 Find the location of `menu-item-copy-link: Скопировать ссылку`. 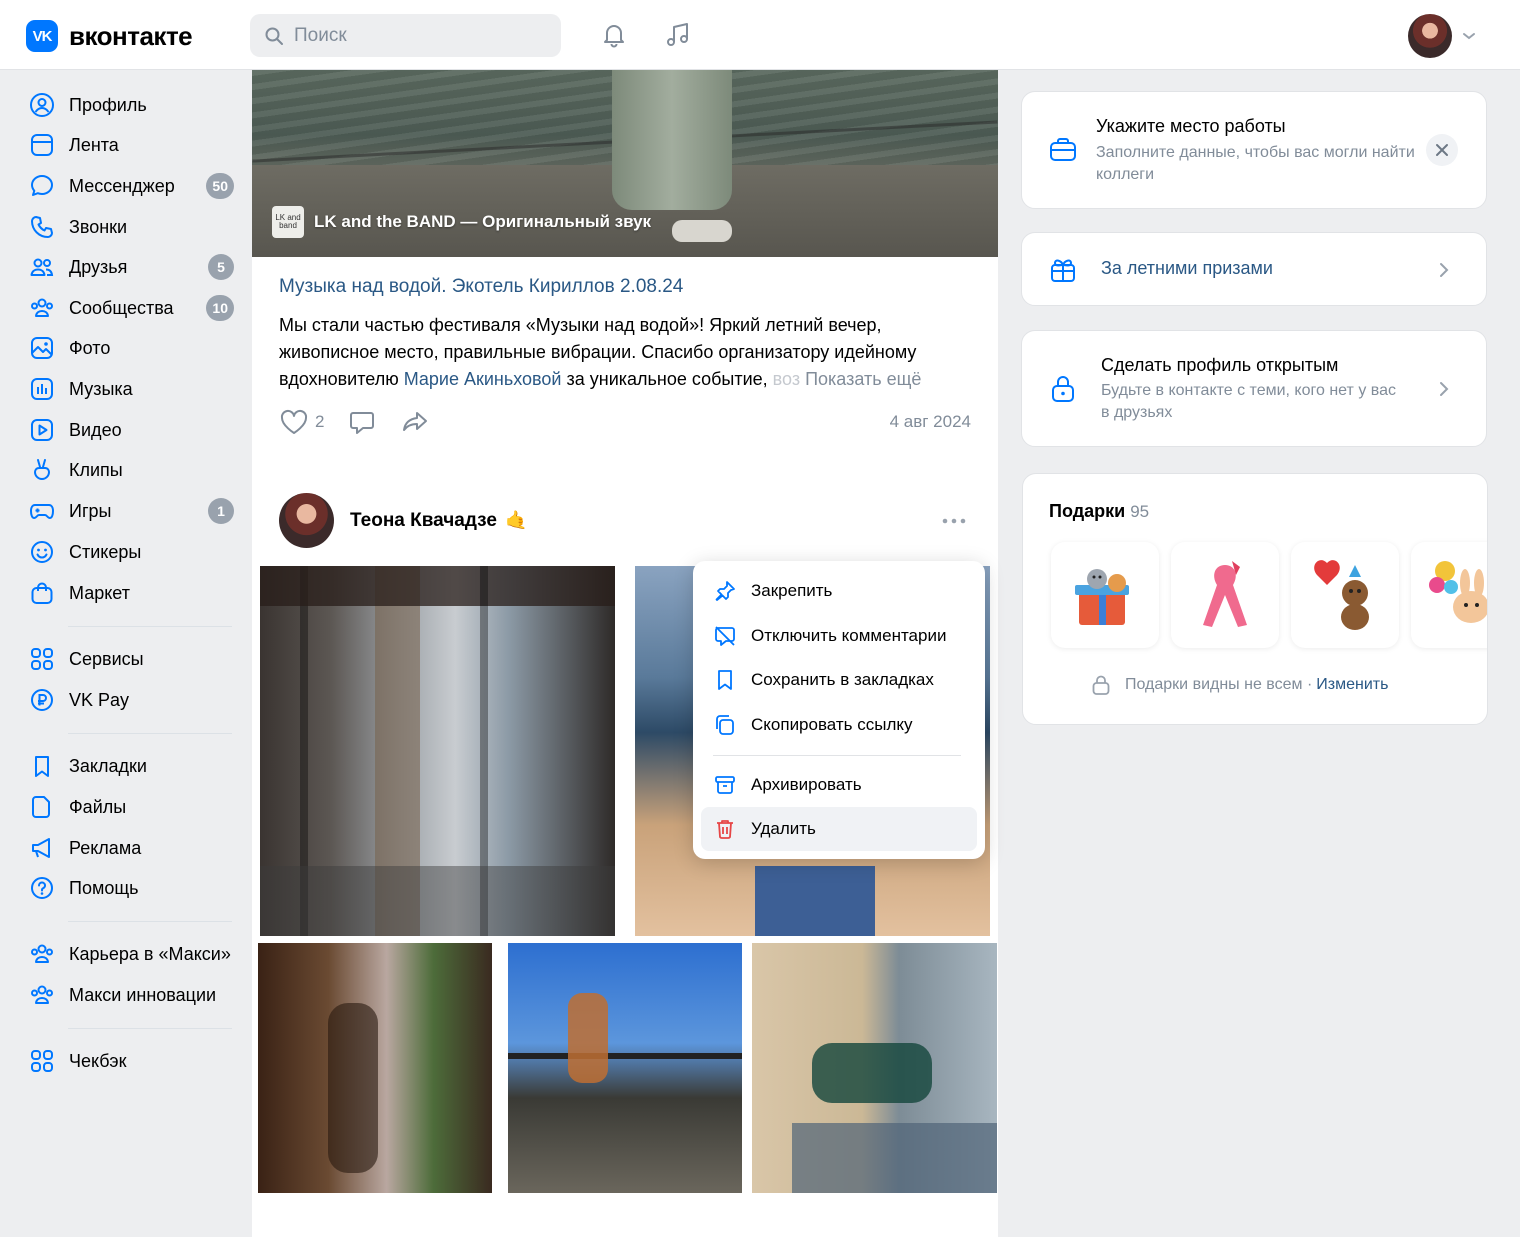

menu-item-copy-link: Скопировать ссылку is located at coordinates (839, 725).